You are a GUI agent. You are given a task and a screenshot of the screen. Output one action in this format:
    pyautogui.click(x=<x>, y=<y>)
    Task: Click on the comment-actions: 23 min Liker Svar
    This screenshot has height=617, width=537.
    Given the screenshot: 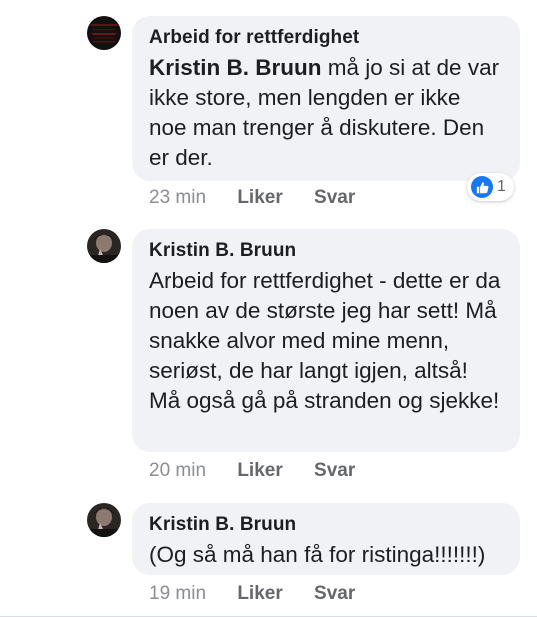 What is the action you would take?
    pyautogui.click(x=252, y=198)
    